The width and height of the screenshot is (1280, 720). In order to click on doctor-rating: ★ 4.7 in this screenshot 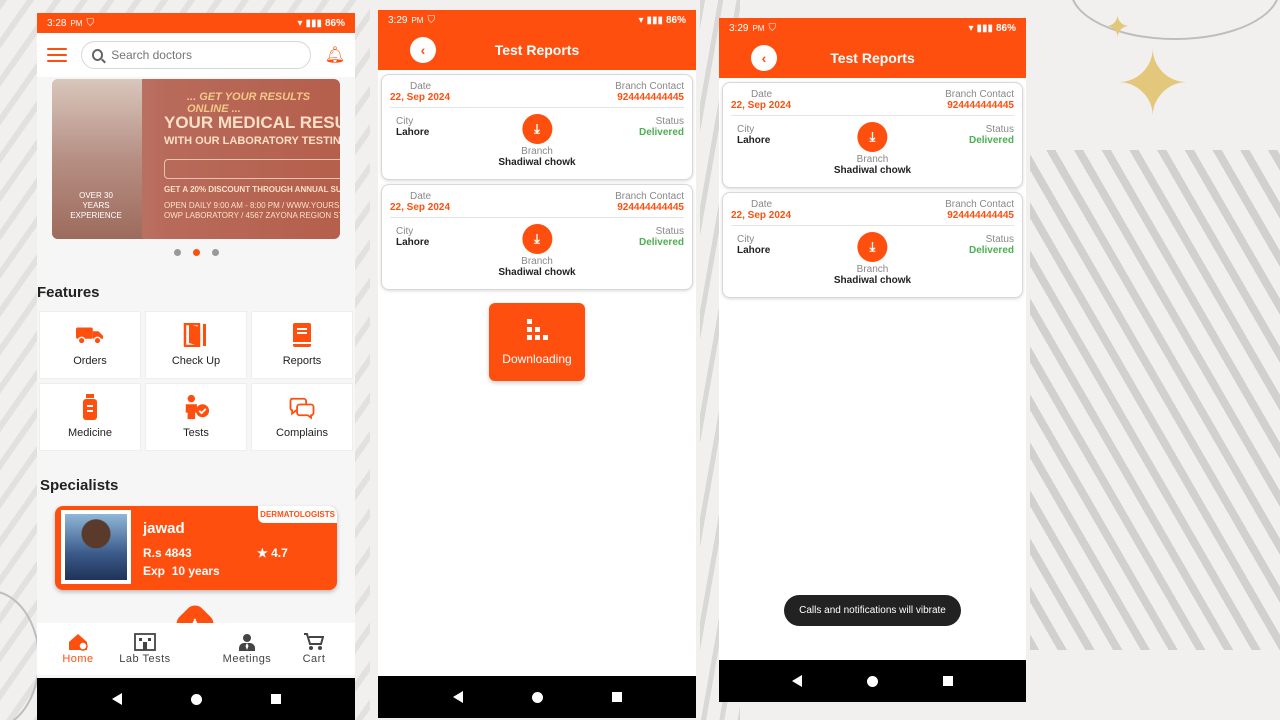, I will do `click(272, 553)`.